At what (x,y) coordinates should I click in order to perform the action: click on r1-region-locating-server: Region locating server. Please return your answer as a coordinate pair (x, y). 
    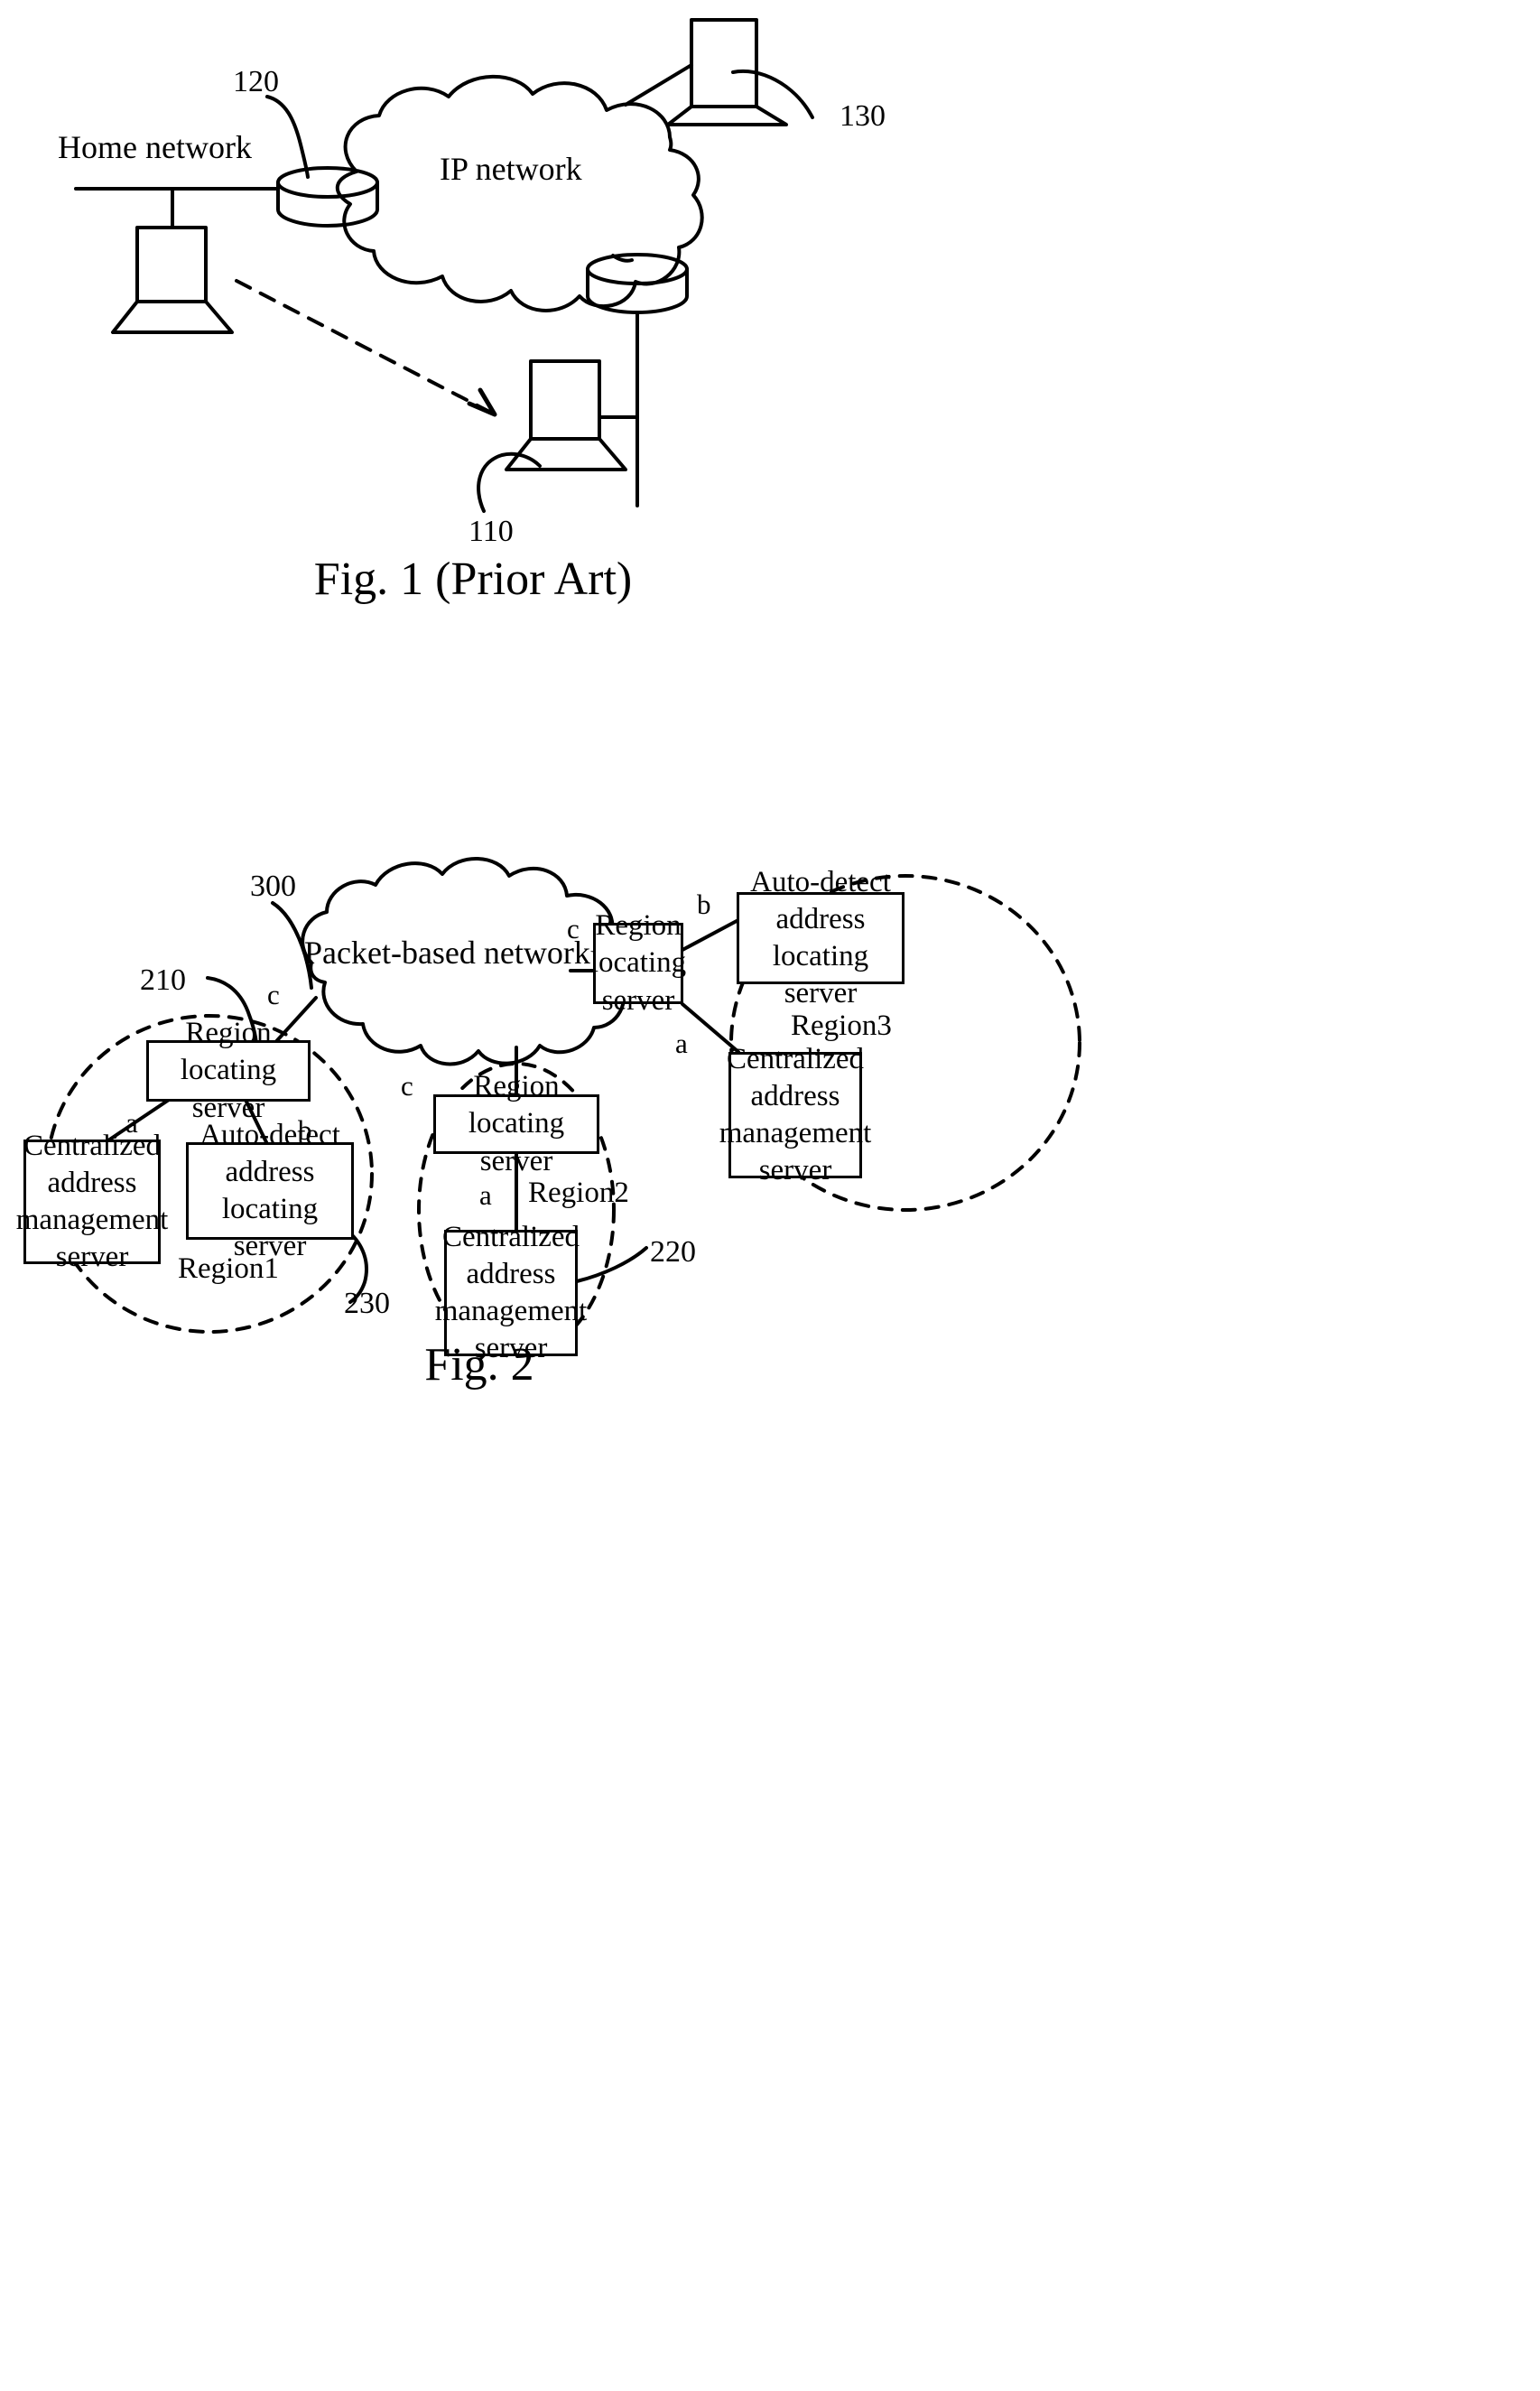
    Looking at the image, I should click on (228, 1071).